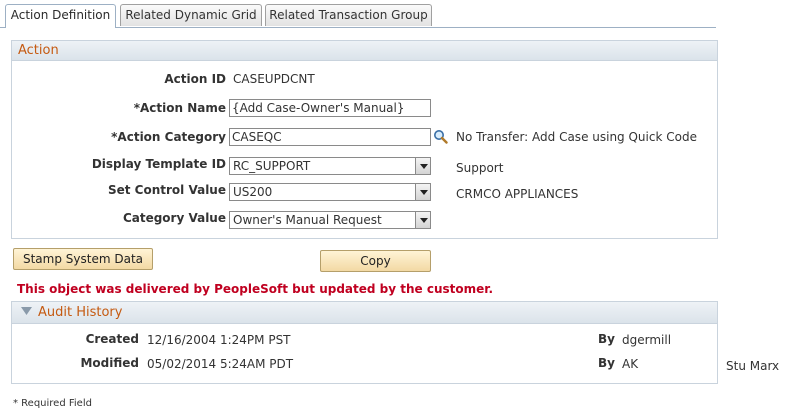 The image size is (787, 413). I want to click on set-control-value: US200, so click(253, 192).